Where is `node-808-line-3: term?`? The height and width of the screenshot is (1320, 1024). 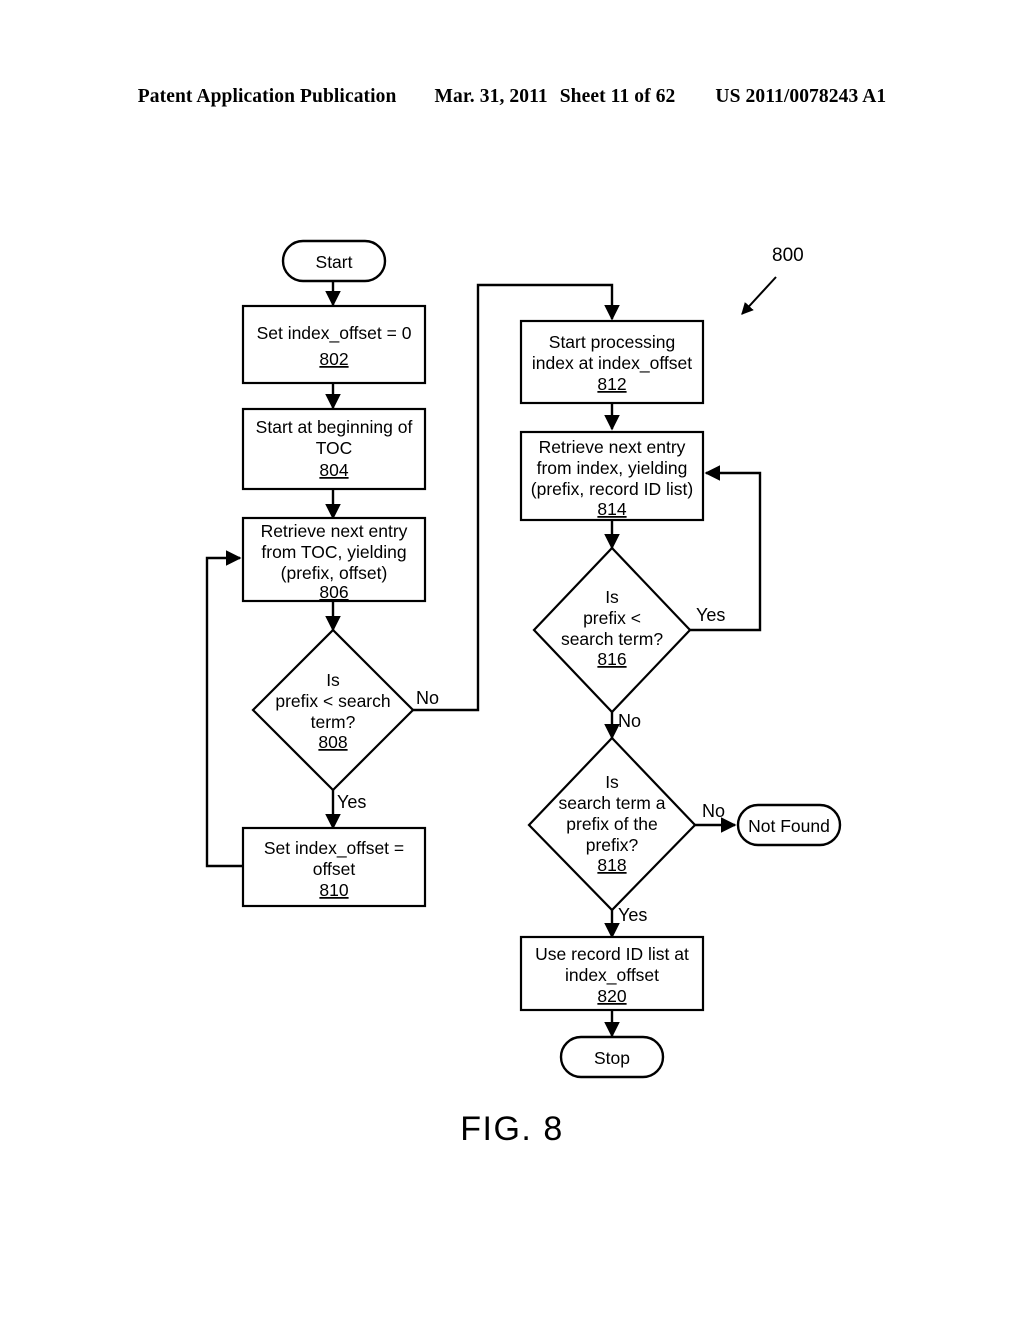
node-808-line-3: term? is located at coordinates (333, 722).